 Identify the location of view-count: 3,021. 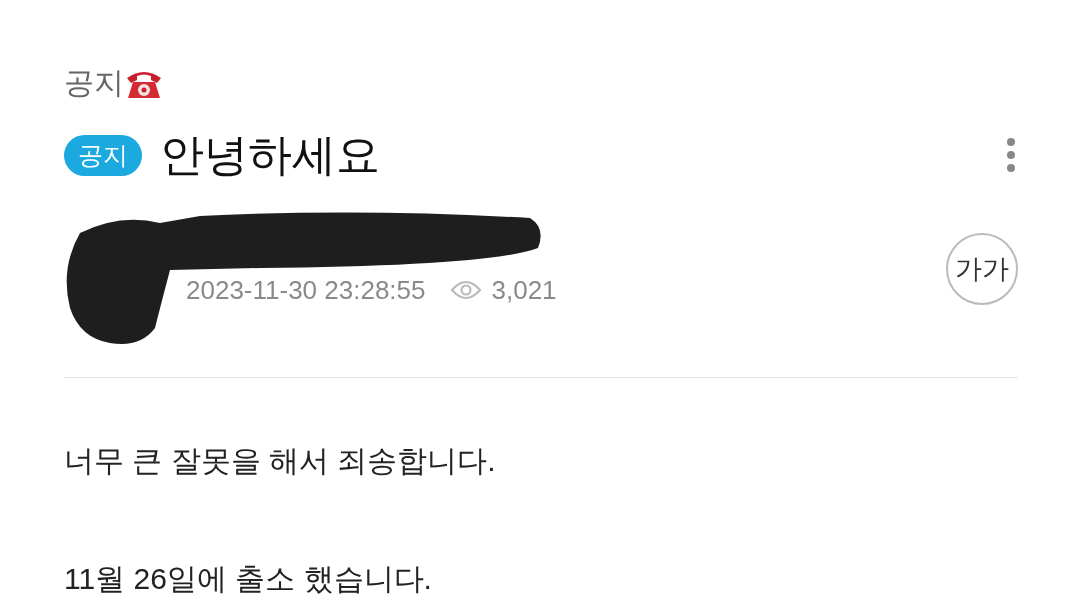
(524, 290).